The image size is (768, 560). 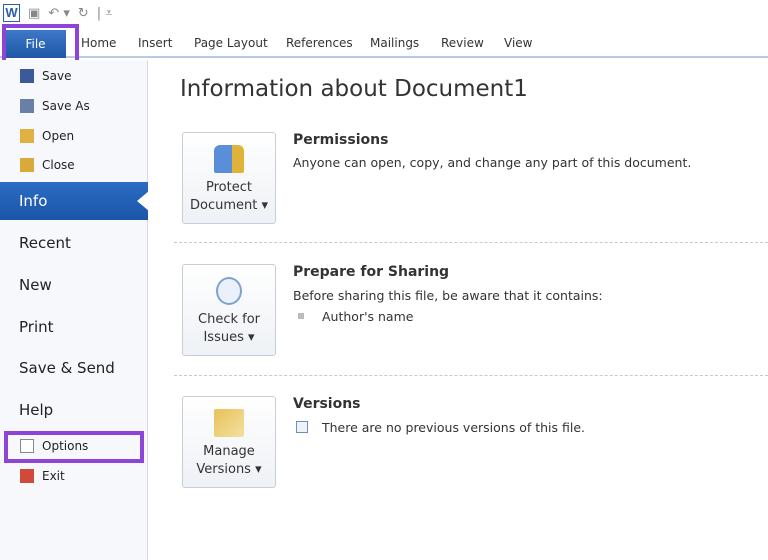 What do you see at coordinates (27, 165) in the screenshot?
I see `close-folder-icon` at bounding box center [27, 165].